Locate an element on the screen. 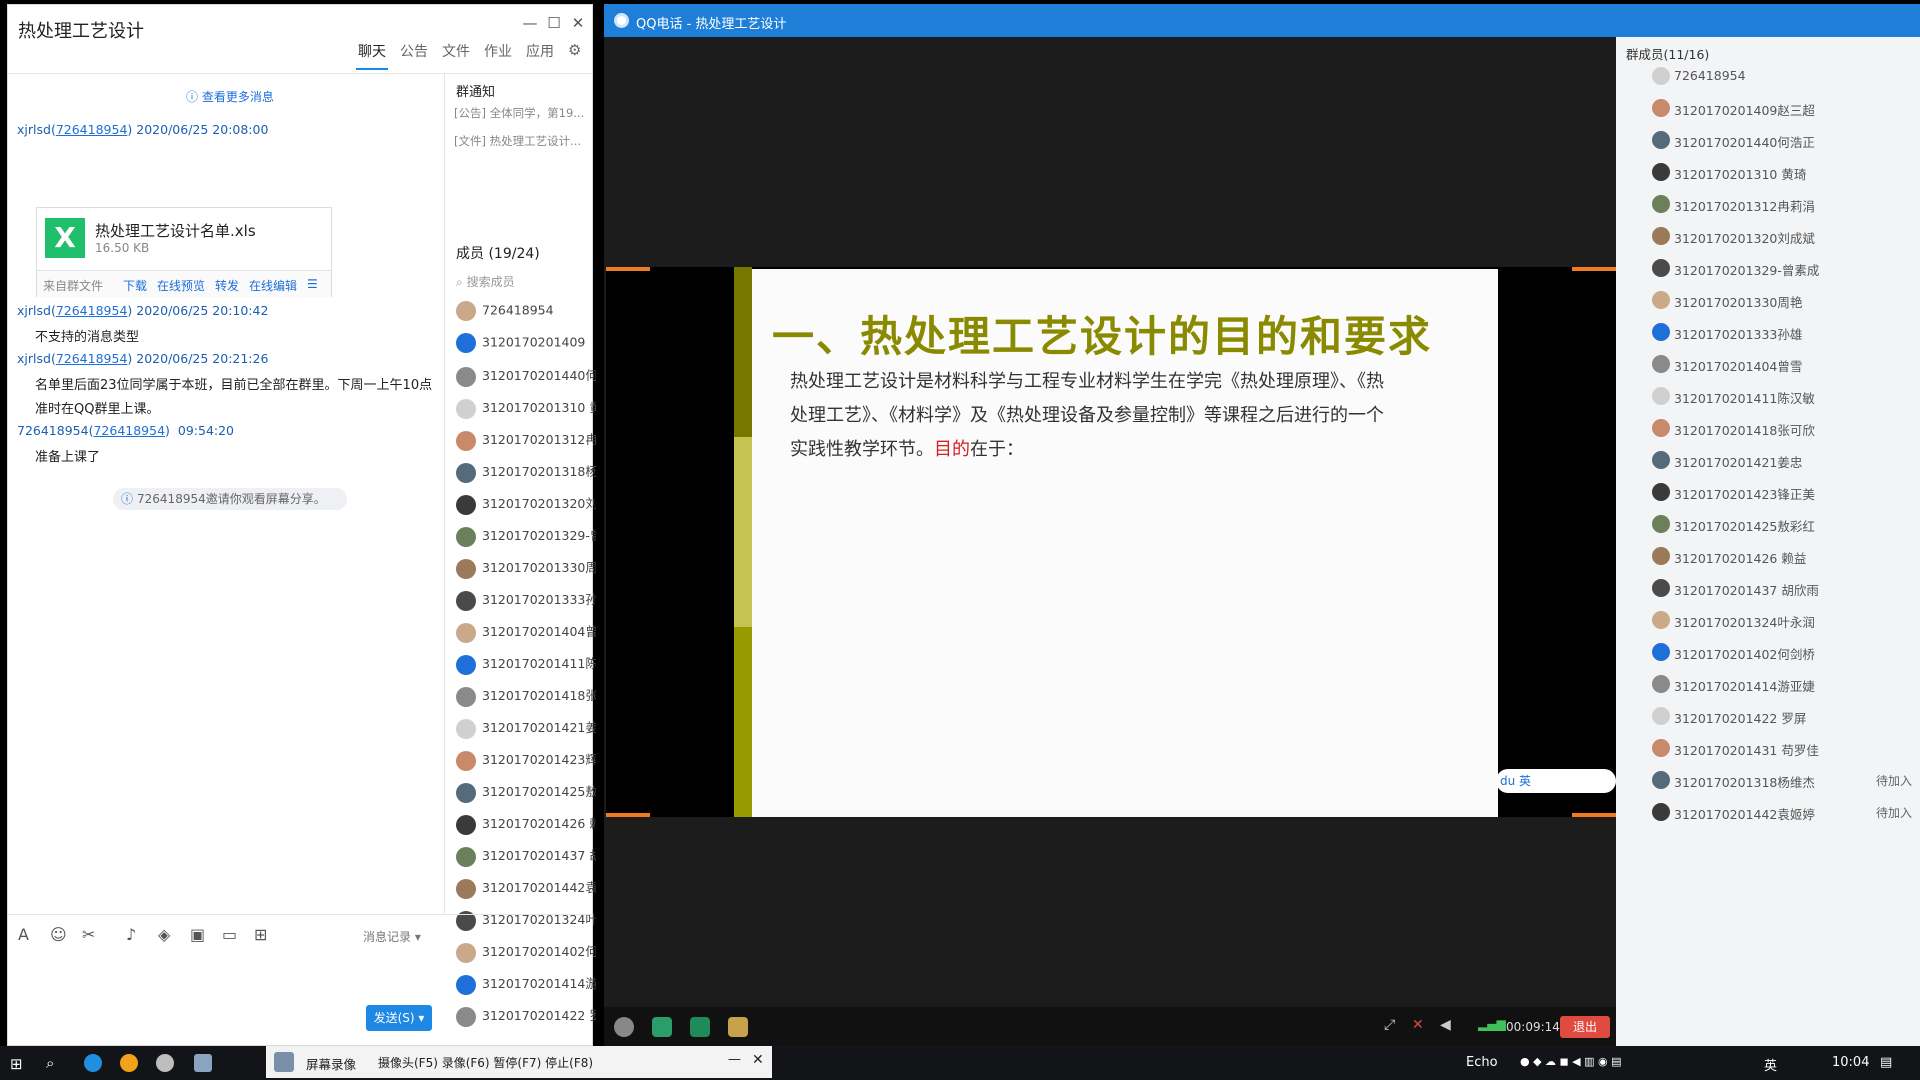 The width and height of the screenshot is (1920, 1080). member-item: 3120170201414游 is located at coordinates (526, 985).